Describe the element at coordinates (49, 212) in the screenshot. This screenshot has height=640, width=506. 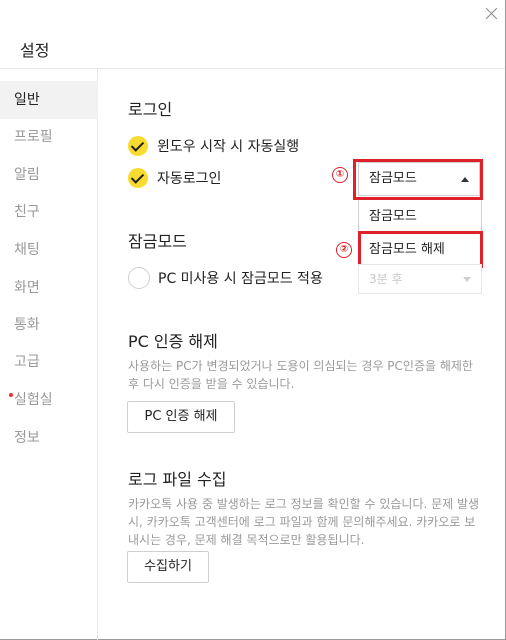
I see `sidebar-item-friends: 친구` at that location.